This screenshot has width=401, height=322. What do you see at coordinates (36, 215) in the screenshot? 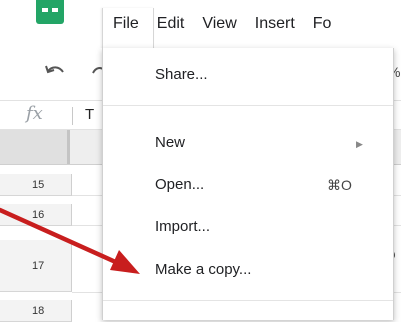
I see `row-header-16: 16` at bounding box center [36, 215].